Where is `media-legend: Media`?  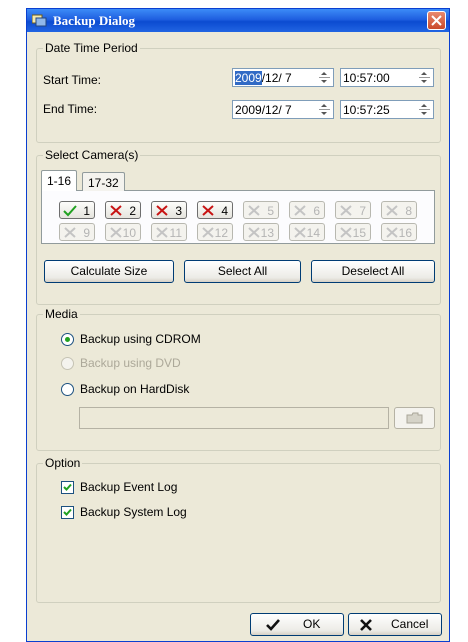 media-legend: Media is located at coordinates (61, 314).